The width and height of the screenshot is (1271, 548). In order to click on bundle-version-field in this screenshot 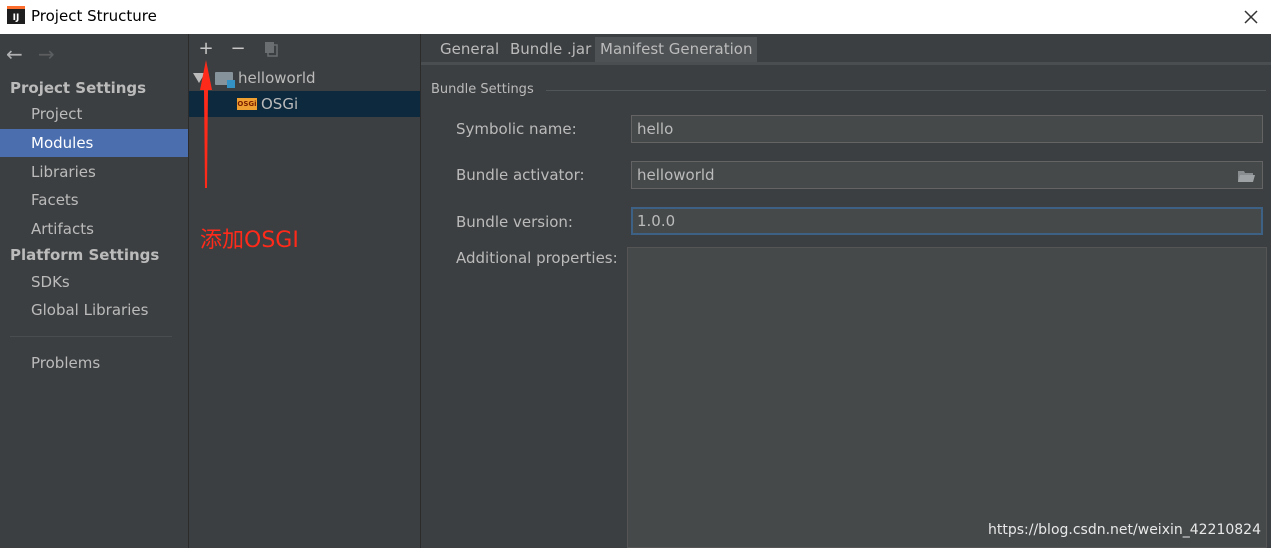, I will do `click(947, 221)`.